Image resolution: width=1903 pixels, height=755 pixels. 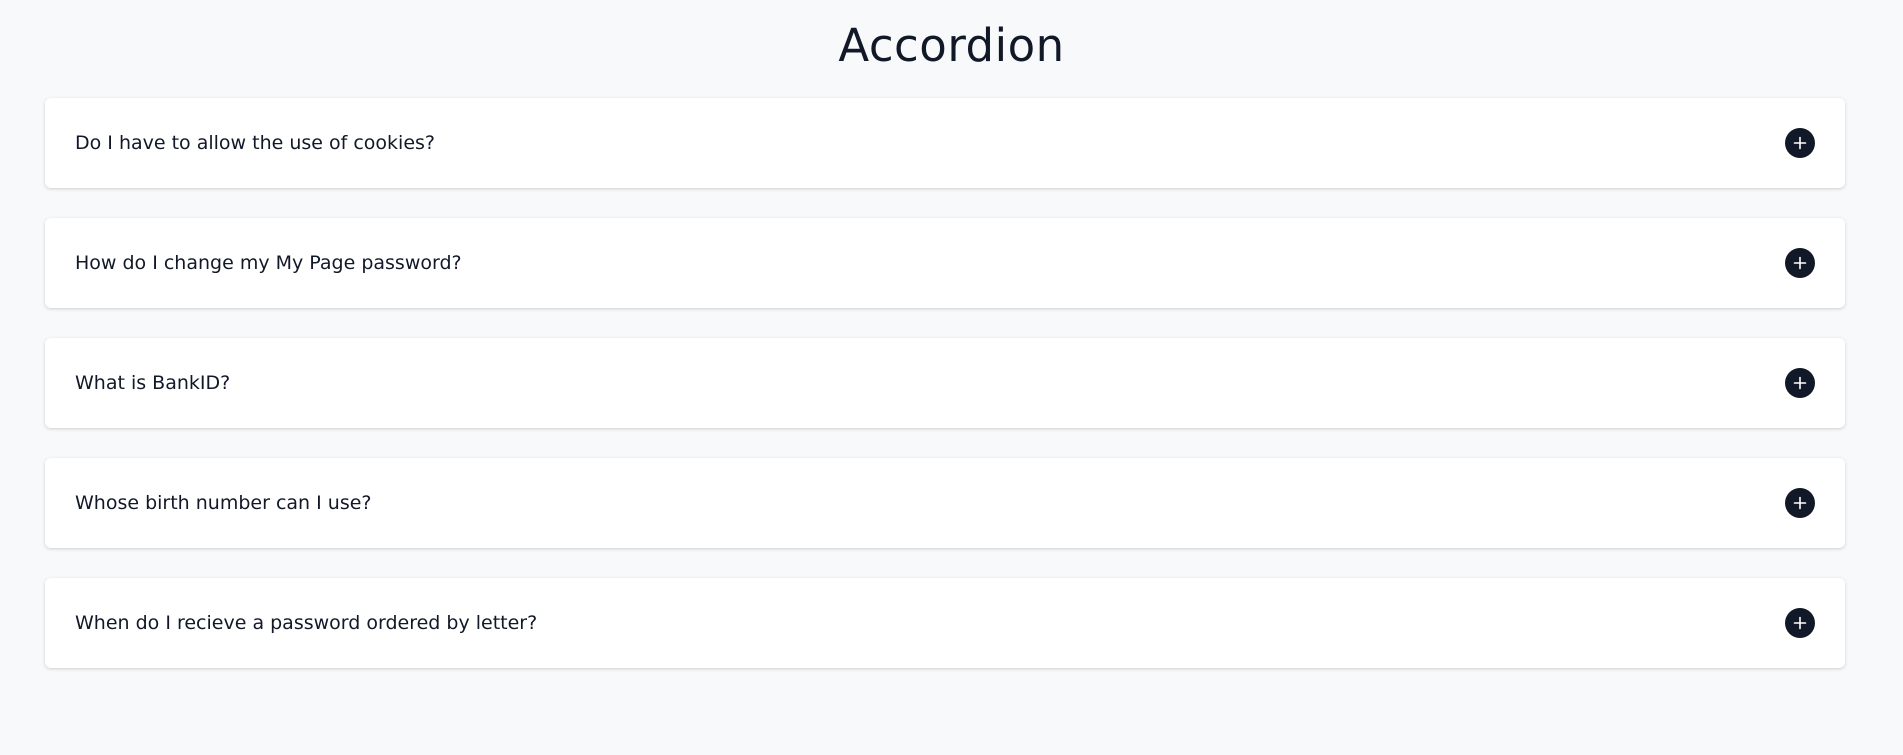 What do you see at coordinates (153, 383) in the screenshot?
I see `accordion-question: What is BankID?` at bounding box center [153, 383].